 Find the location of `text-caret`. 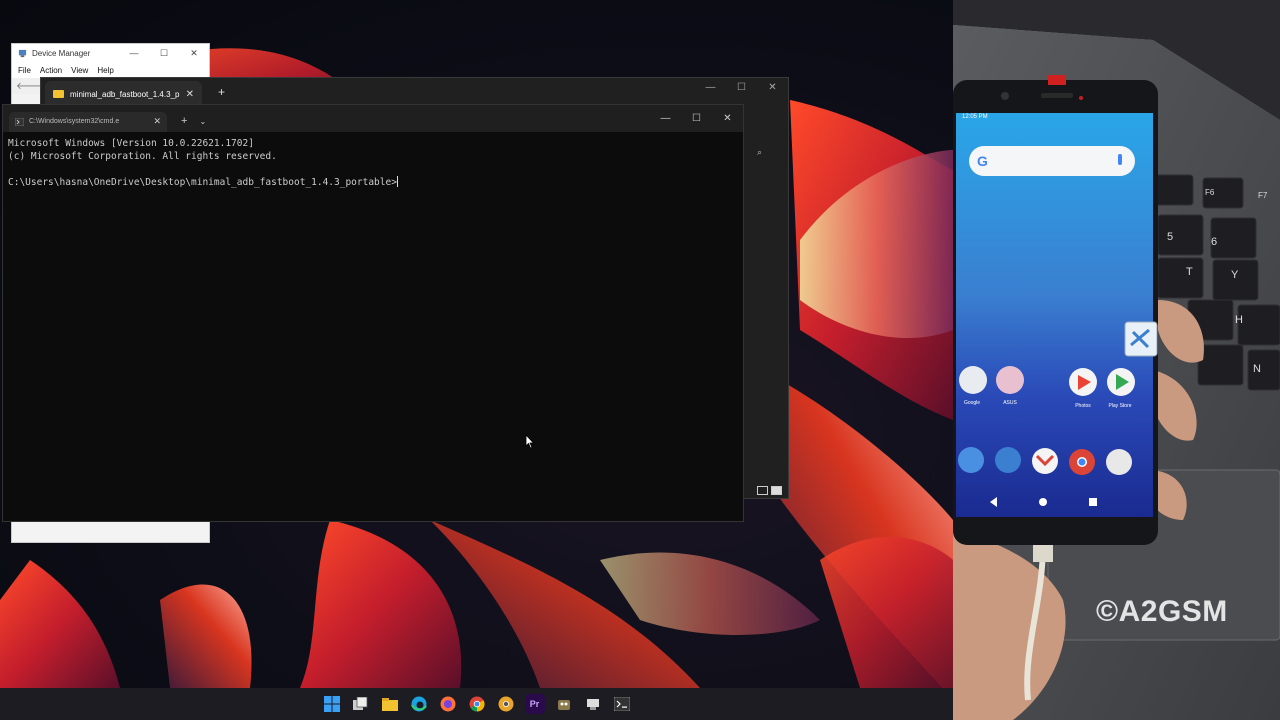

text-caret is located at coordinates (397, 182).